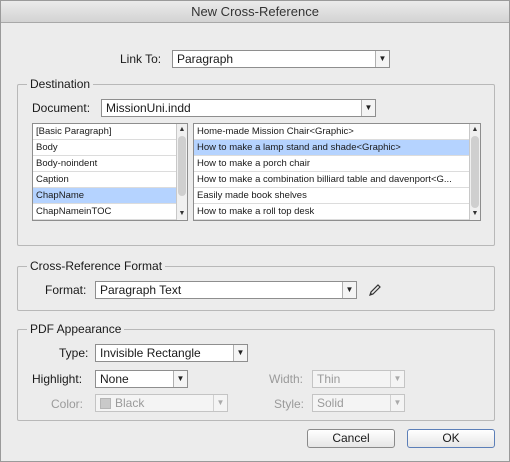 This screenshot has width=510, height=462. Describe the element at coordinates (105, 403) in the screenshot. I see `color-swatch` at that location.